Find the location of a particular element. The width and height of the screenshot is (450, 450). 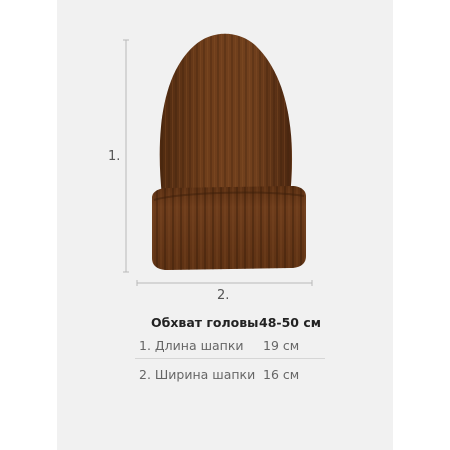

hat-width-value: 16 см is located at coordinates (281, 374).